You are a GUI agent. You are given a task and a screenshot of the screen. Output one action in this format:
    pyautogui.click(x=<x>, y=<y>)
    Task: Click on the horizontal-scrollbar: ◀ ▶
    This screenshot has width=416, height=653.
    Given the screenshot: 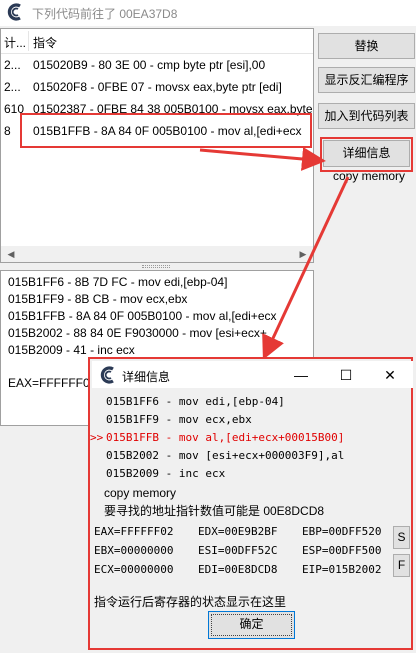 What is the action you would take?
    pyautogui.click(x=157, y=254)
    